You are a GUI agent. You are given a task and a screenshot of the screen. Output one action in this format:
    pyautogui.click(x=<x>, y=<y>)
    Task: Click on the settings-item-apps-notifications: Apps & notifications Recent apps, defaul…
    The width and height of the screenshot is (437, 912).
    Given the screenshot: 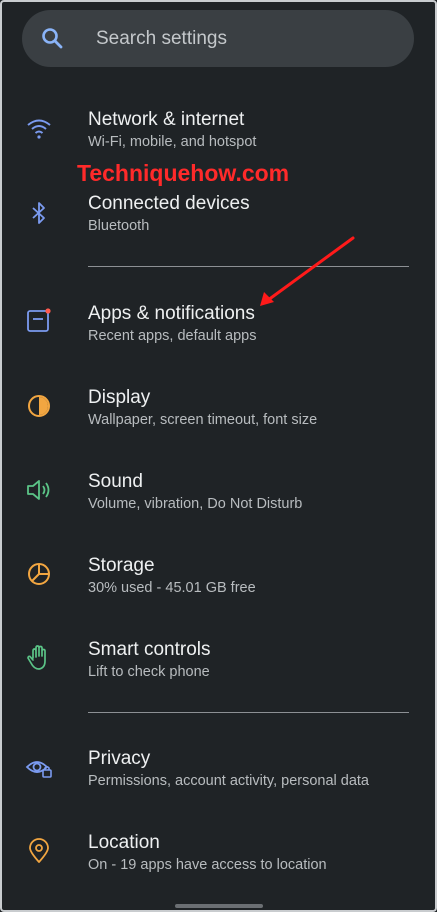 What is the action you would take?
    pyautogui.click(x=218, y=329)
    